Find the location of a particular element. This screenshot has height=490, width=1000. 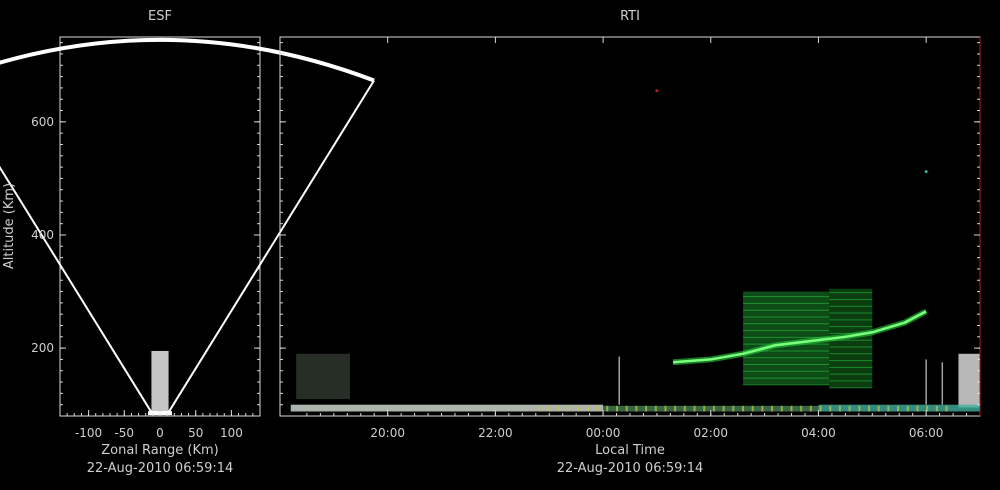

esf-x-tick-label: -50 is located at coordinates (124, 433).